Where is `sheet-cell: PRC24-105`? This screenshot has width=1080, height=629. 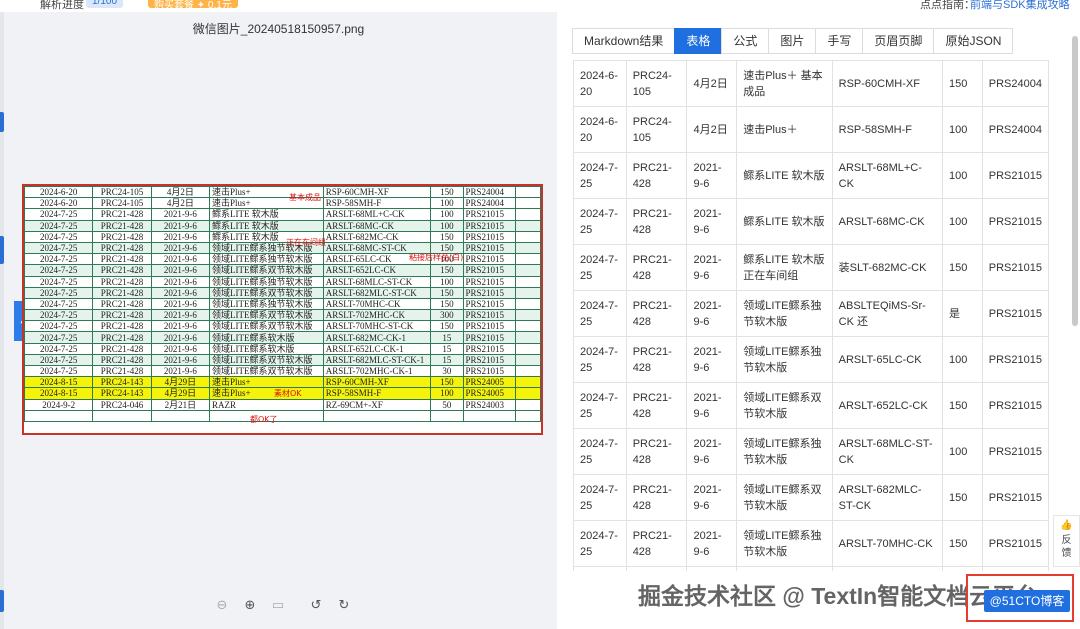
sheet-cell: PRC24-105 is located at coordinates (122, 203).